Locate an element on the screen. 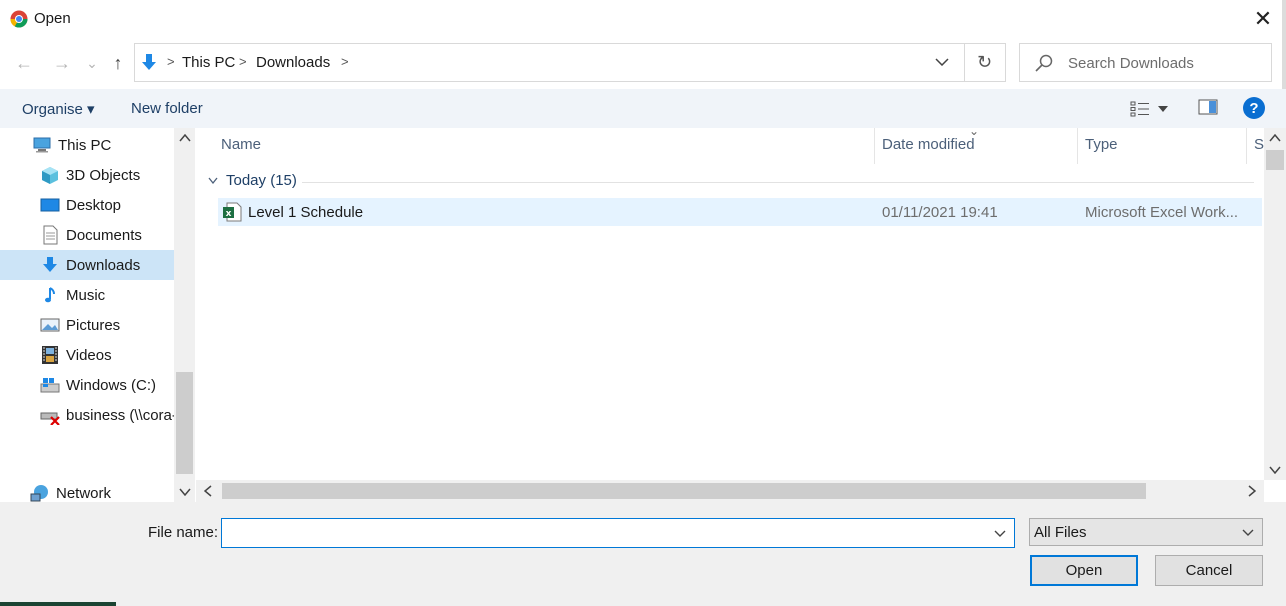  open-button: Open is located at coordinates (1084, 570).